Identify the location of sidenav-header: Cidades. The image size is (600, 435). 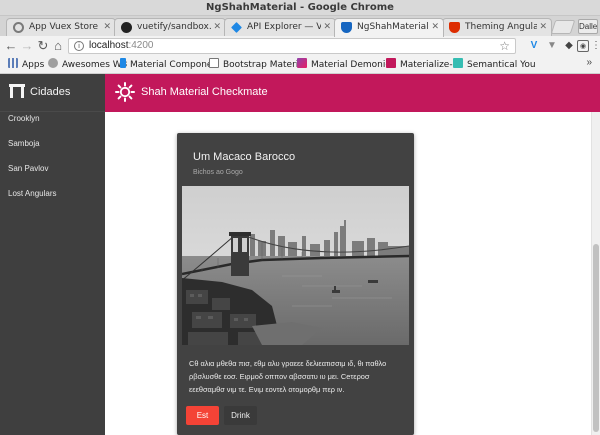
(52, 93).